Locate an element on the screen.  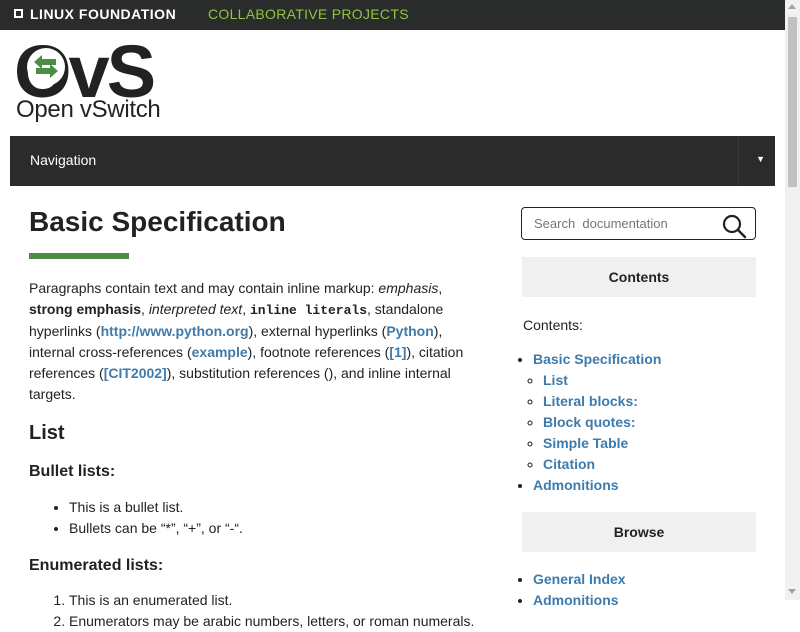
title-underline is located at coordinates (79, 256).